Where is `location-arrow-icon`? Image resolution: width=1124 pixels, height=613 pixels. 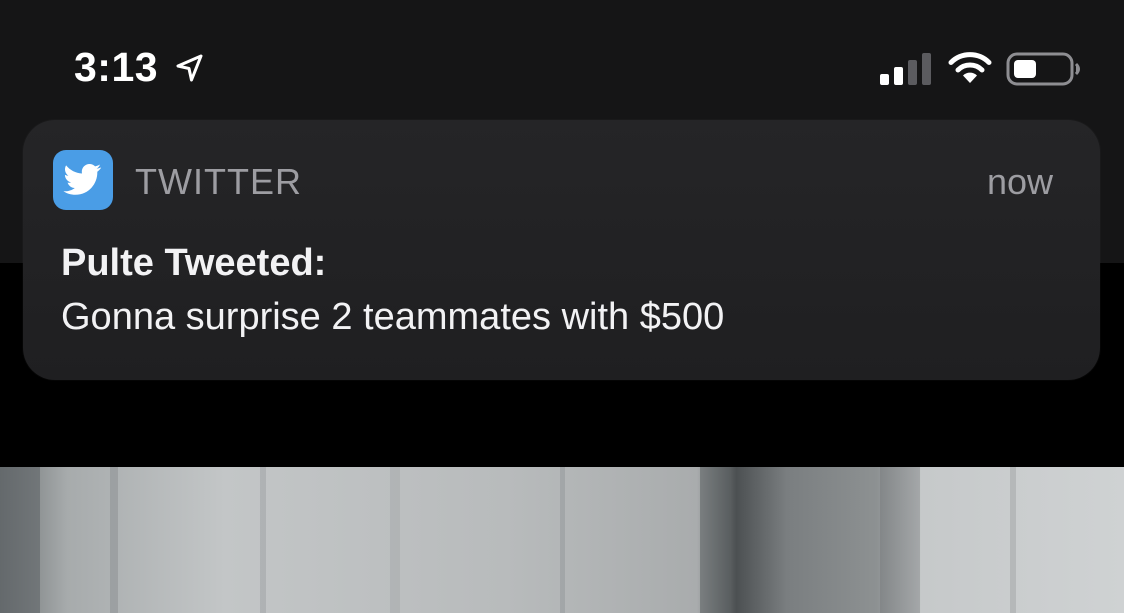 location-arrow-icon is located at coordinates (189, 68).